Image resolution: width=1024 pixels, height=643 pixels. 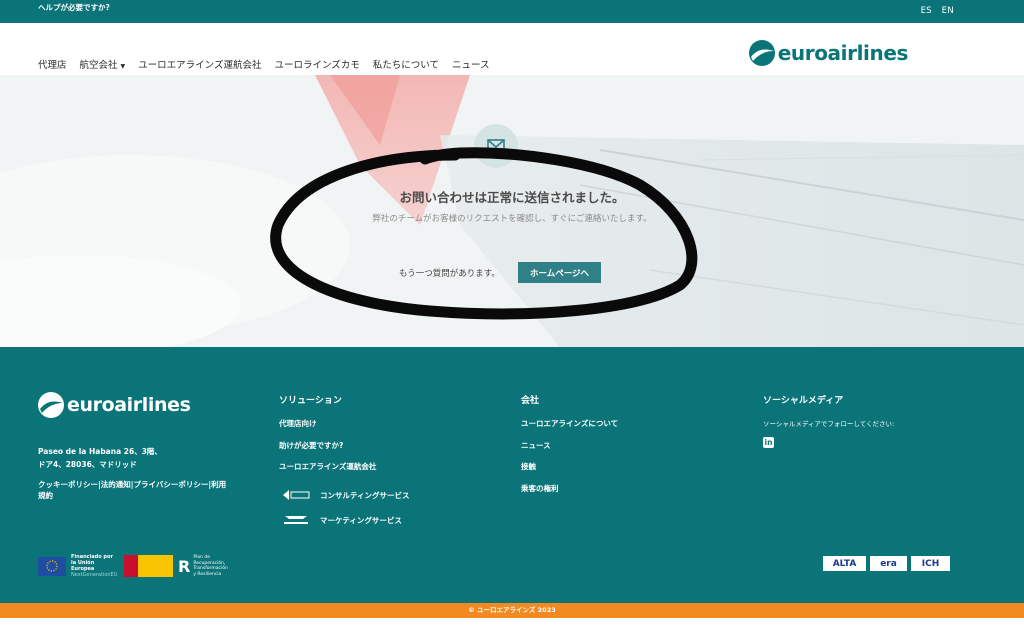 I want to click on footer-logo: euroairlines, so click(x=114, y=405).